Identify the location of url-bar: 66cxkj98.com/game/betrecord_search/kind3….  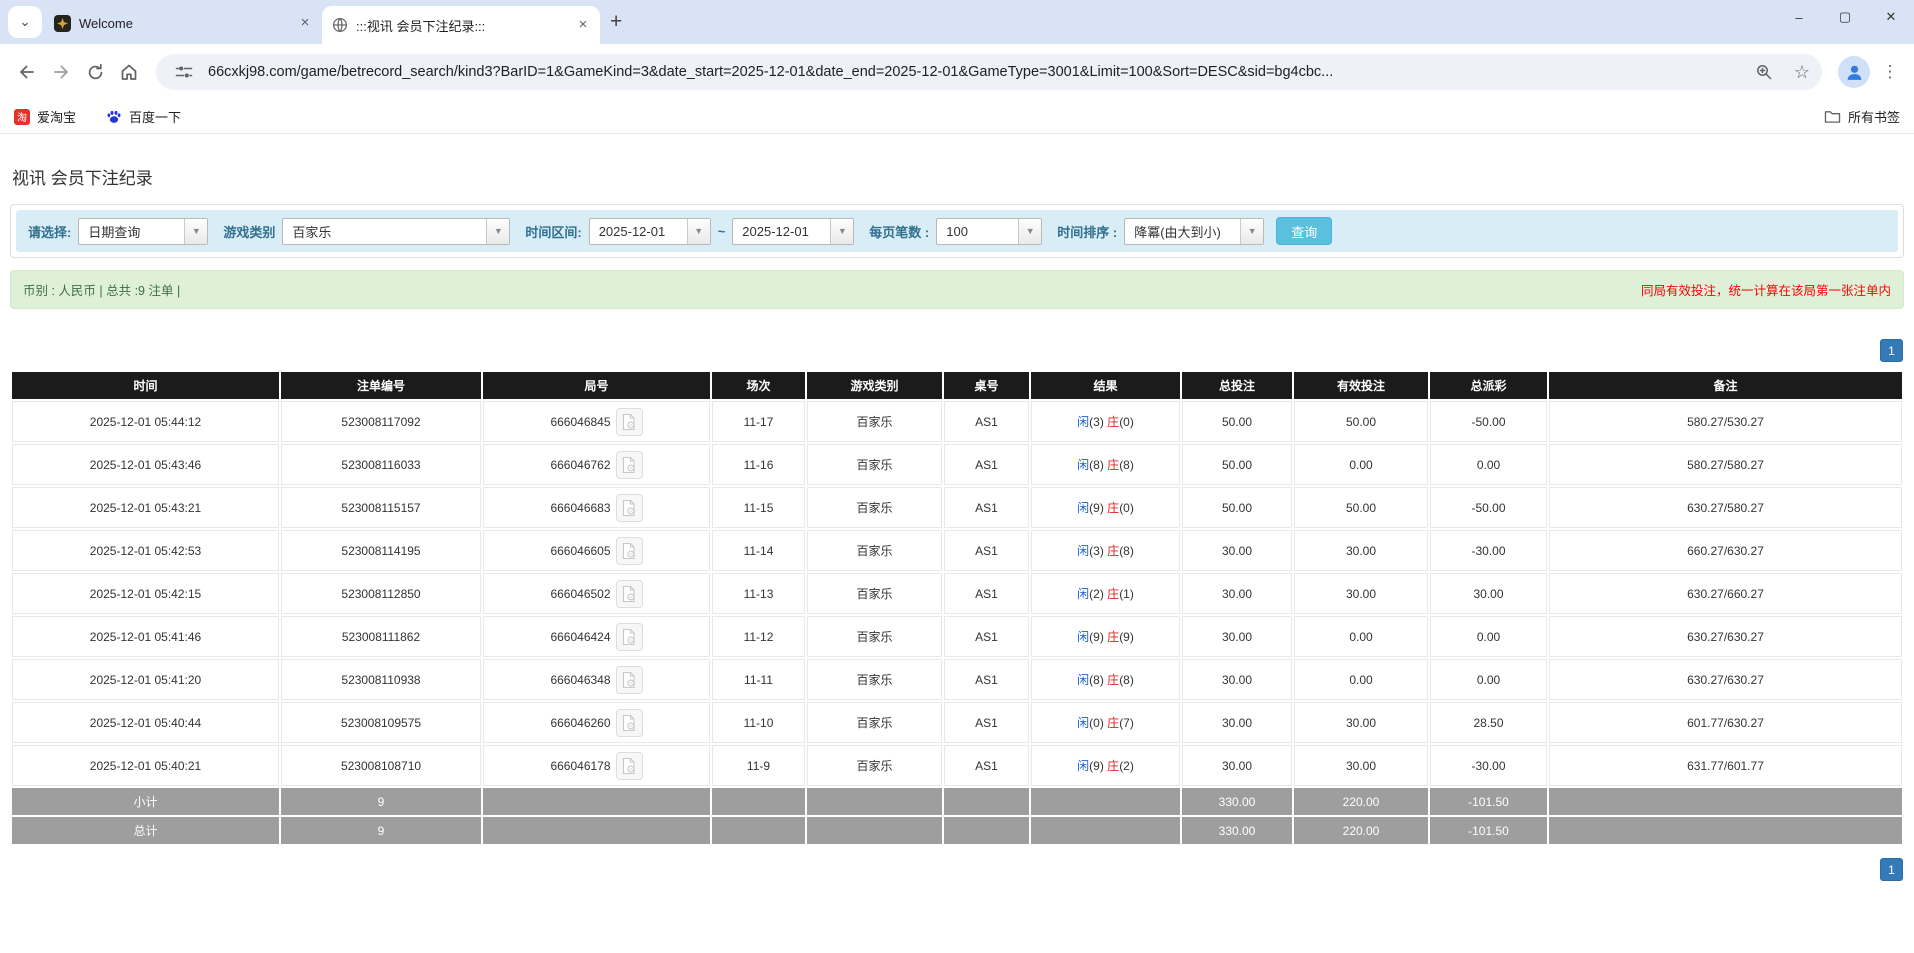
(989, 72).